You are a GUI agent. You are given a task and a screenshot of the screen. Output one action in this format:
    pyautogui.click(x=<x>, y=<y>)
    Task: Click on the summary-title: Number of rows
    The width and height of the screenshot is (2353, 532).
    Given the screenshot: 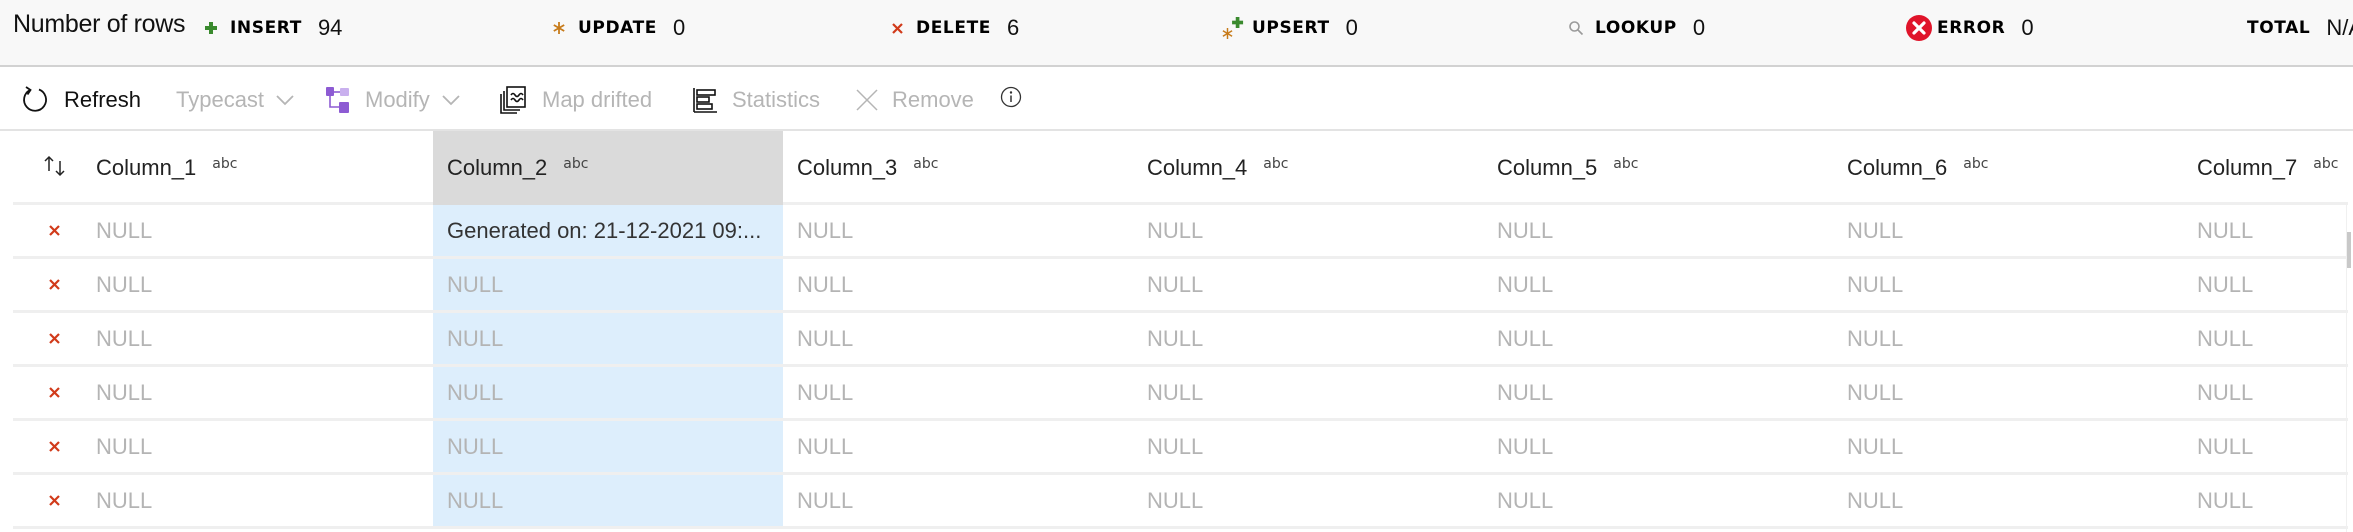 What is the action you would take?
    pyautogui.click(x=99, y=24)
    